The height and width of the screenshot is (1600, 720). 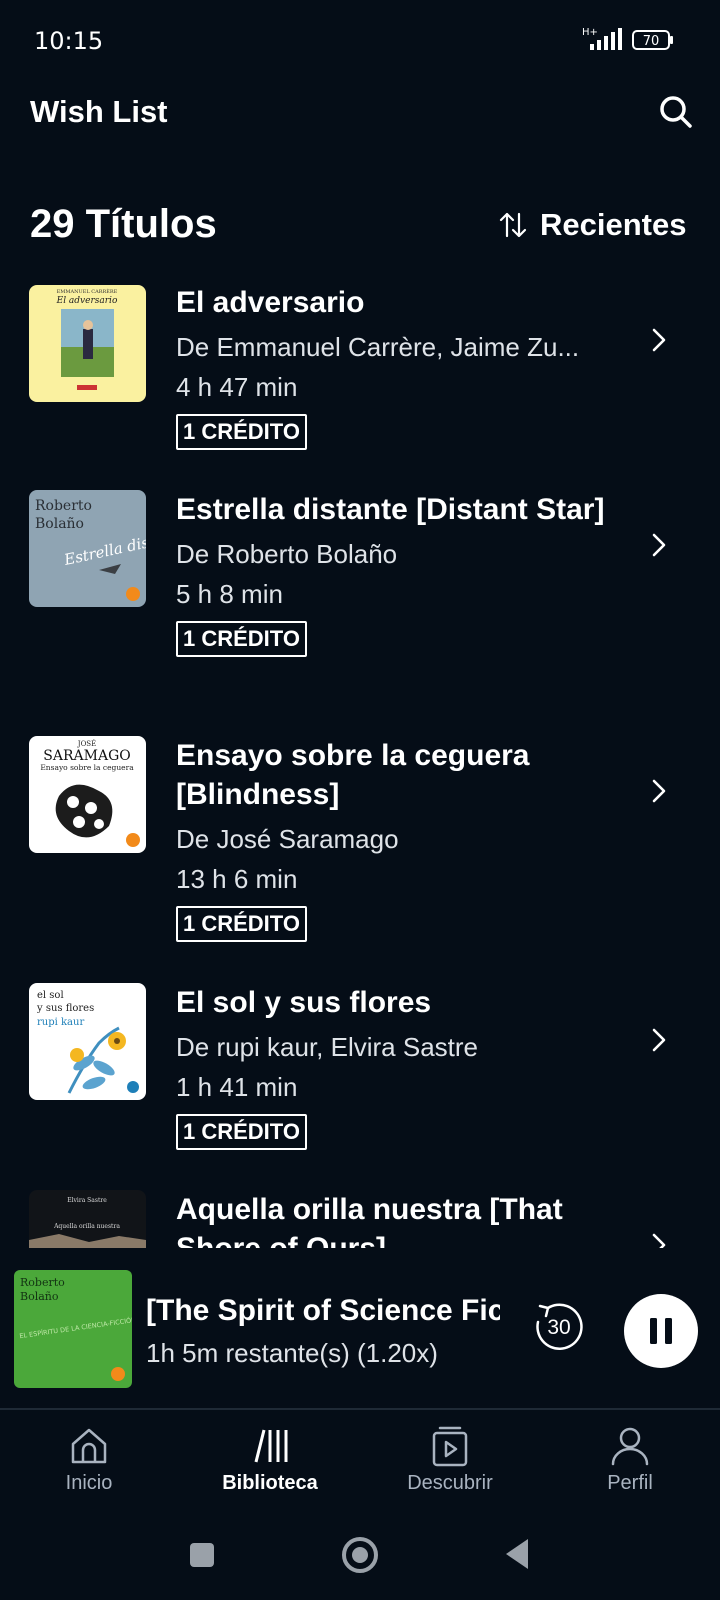 What do you see at coordinates (390, 509) in the screenshot?
I see `book-title: Estrella distante [Distant Star]` at bounding box center [390, 509].